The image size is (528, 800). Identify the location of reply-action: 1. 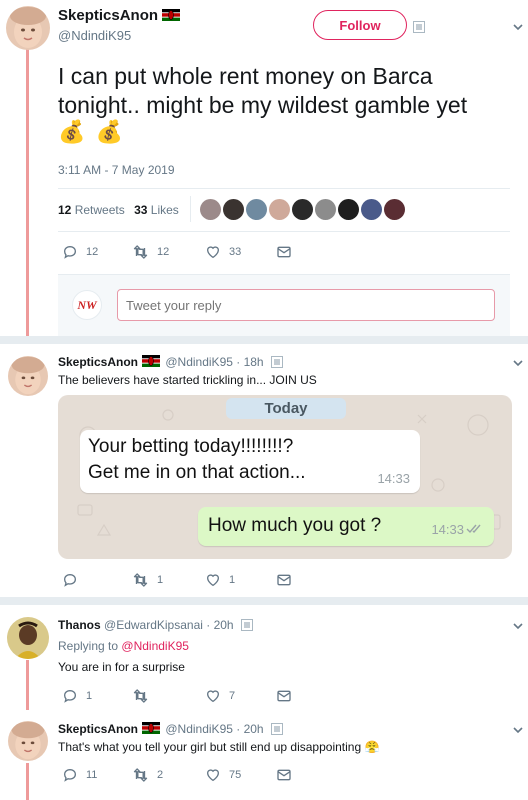
(77, 696).